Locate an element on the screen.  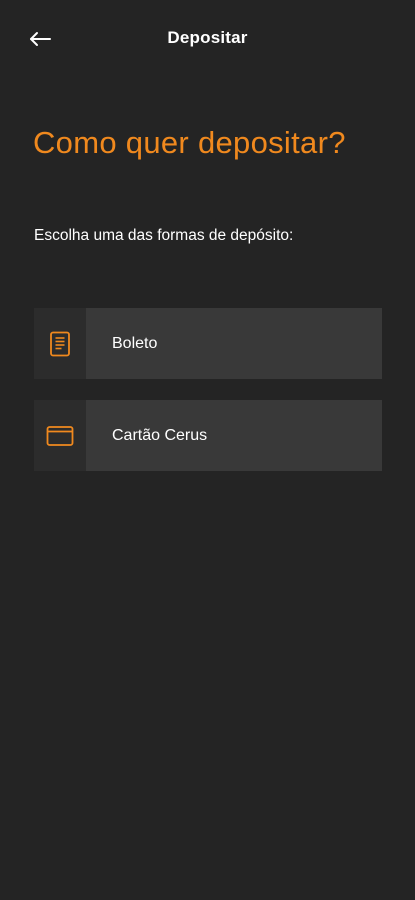
card-icon is located at coordinates (60, 435).